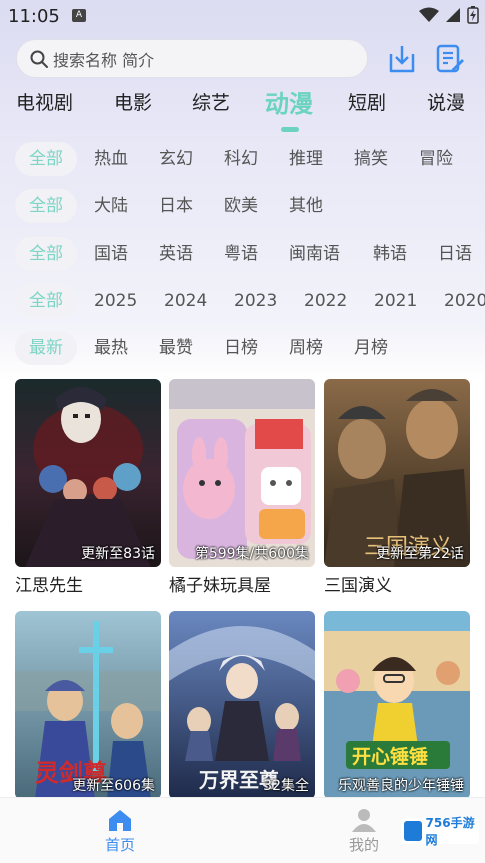 The height and width of the screenshot is (863, 485). I want to click on filter-year-item: 2024, so click(185, 301).